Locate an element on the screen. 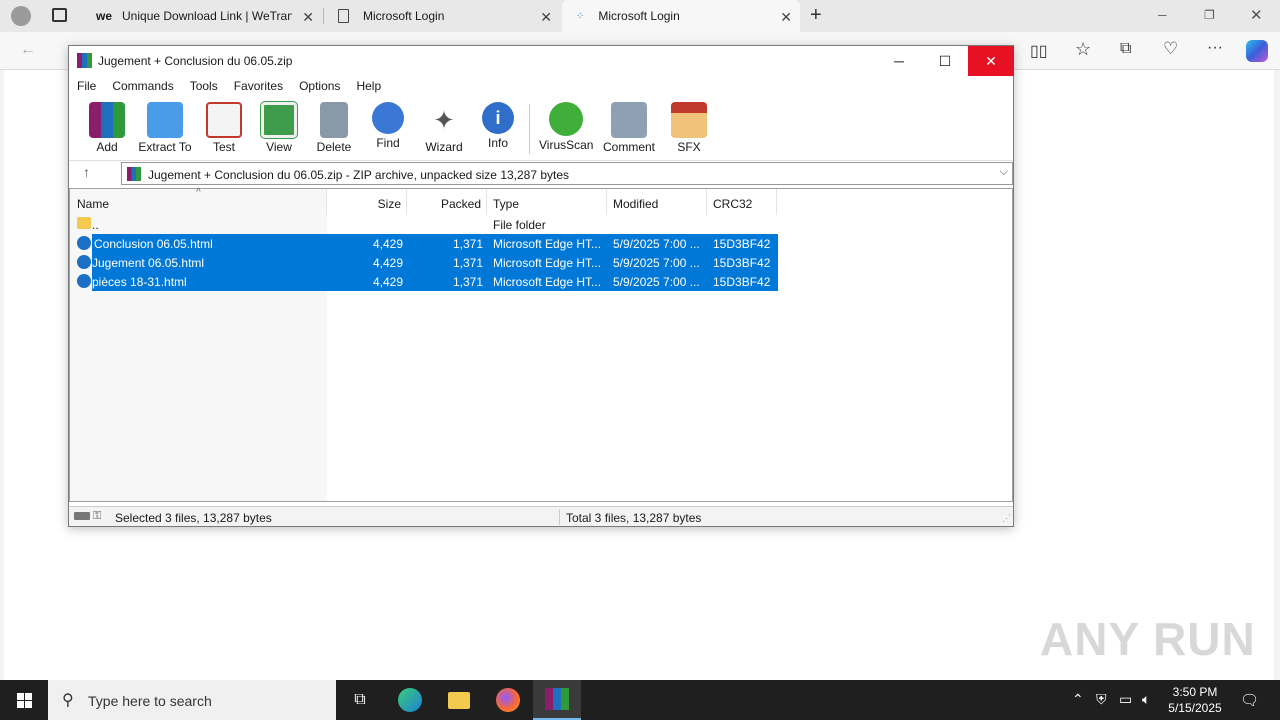 The width and height of the screenshot is (1280, 720). comment-icon is located at coordinates (629, 120).